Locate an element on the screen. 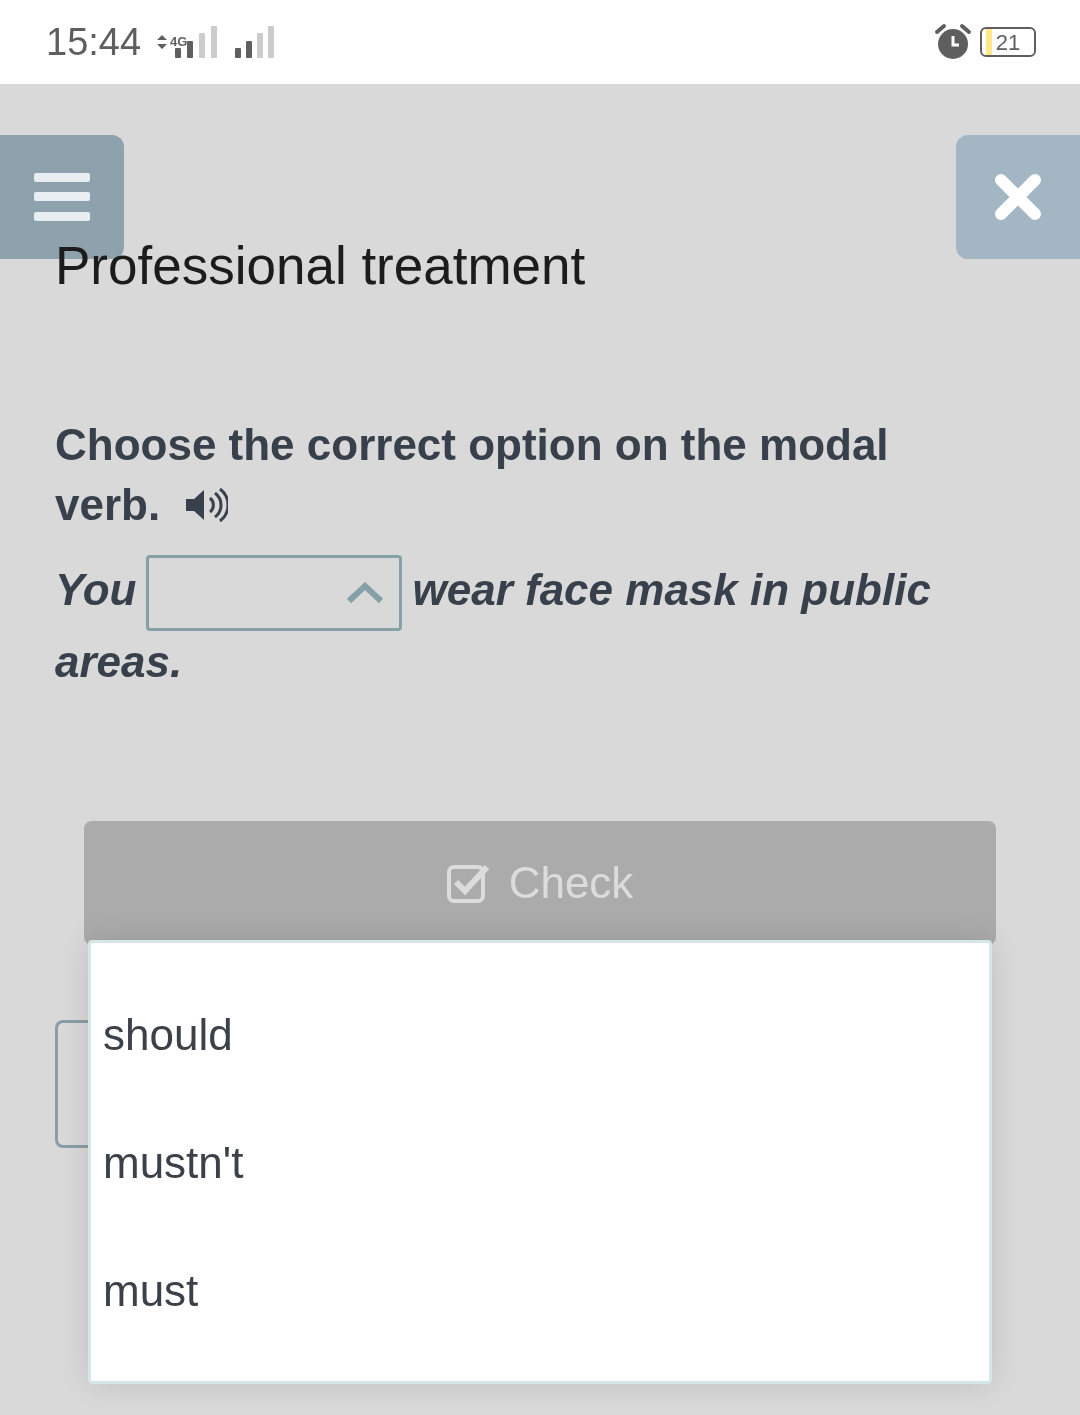 The width and height of the screenshot is (1080, 1415). menu-icon is located at coordinates (62, 197).